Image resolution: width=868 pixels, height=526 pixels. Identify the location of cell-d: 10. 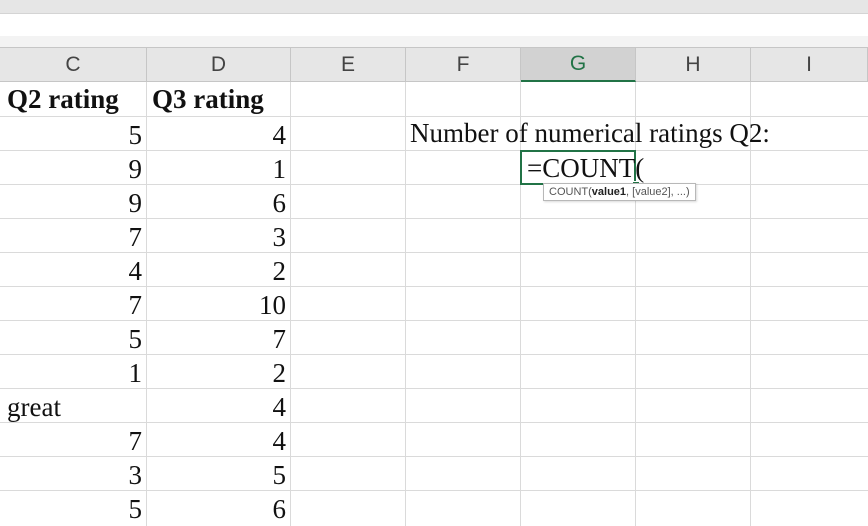
(216, 305).